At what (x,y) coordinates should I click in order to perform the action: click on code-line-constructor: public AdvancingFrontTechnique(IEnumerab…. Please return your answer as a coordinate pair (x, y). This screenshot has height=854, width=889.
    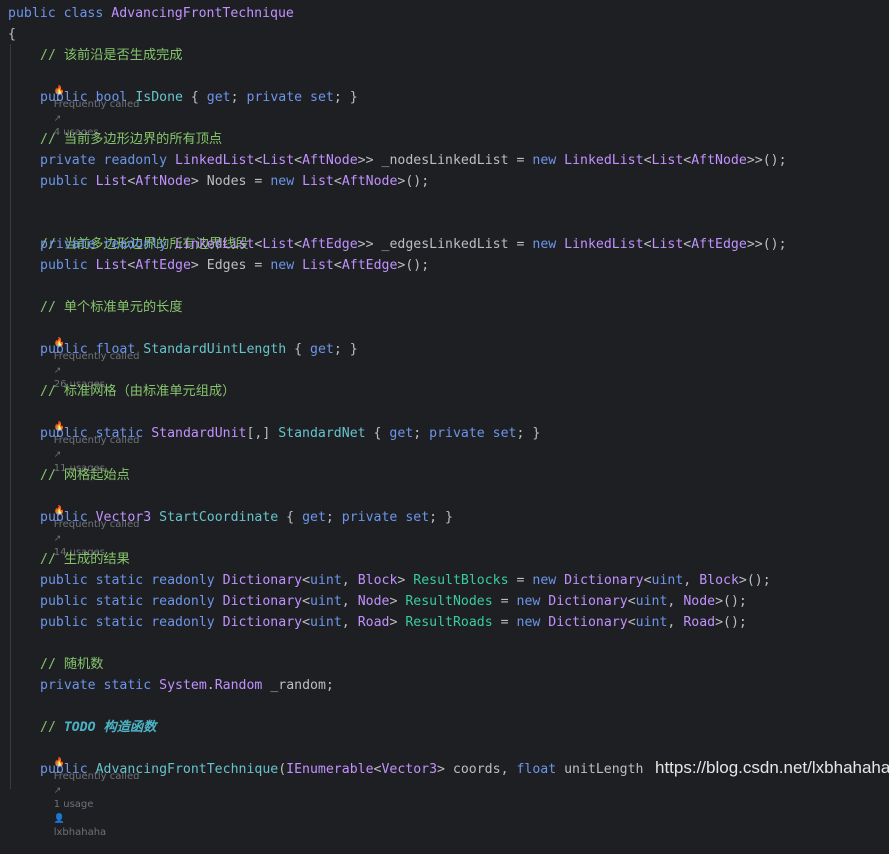
    Looking at the image, I should click on (342, 769).